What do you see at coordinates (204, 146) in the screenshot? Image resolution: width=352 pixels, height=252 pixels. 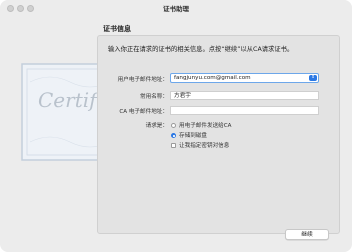 I see `keypair-checkbox-label: 让我指定密钥对信息` at bounding box center [204, 146].